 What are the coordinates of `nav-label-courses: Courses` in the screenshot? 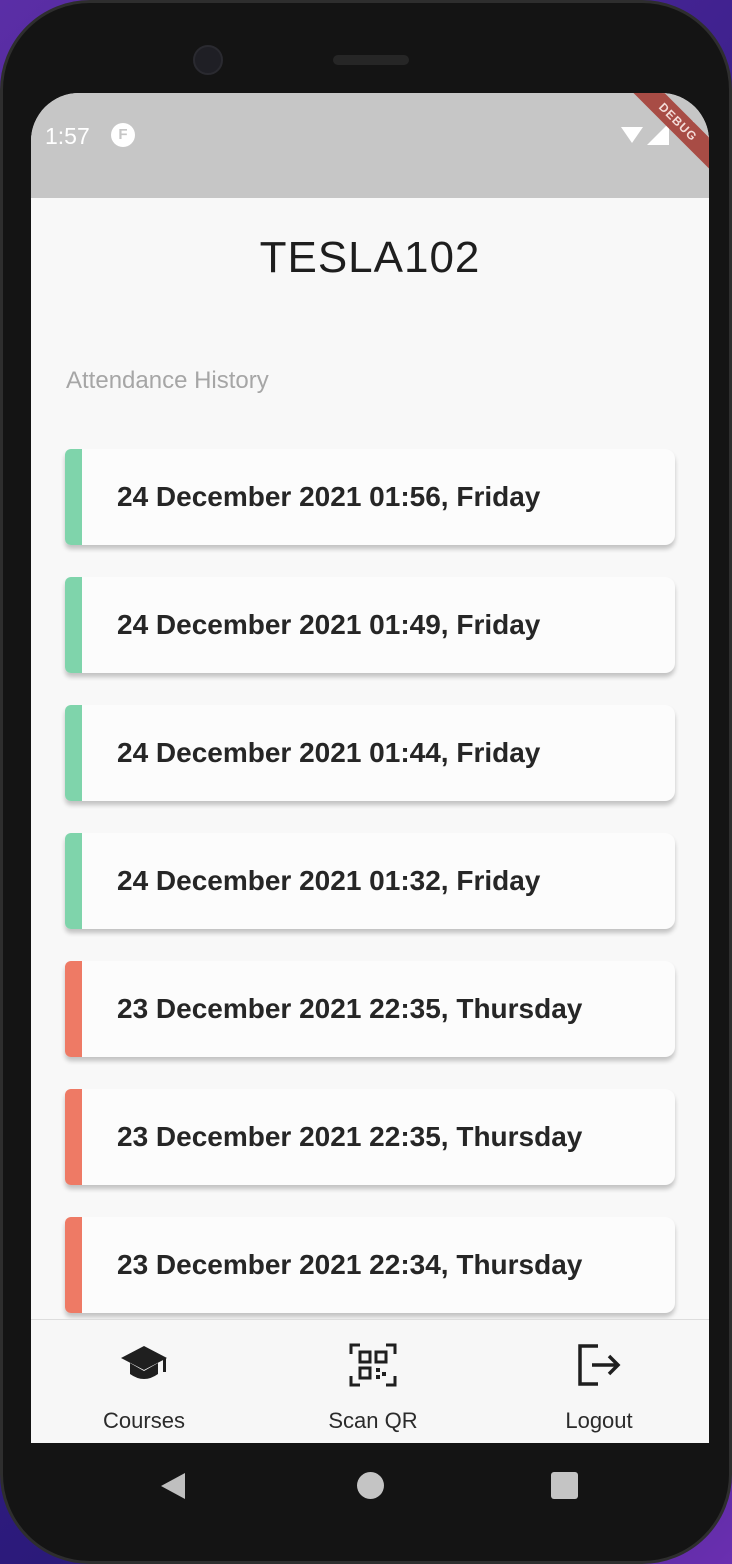 It's located at (144, 1420).